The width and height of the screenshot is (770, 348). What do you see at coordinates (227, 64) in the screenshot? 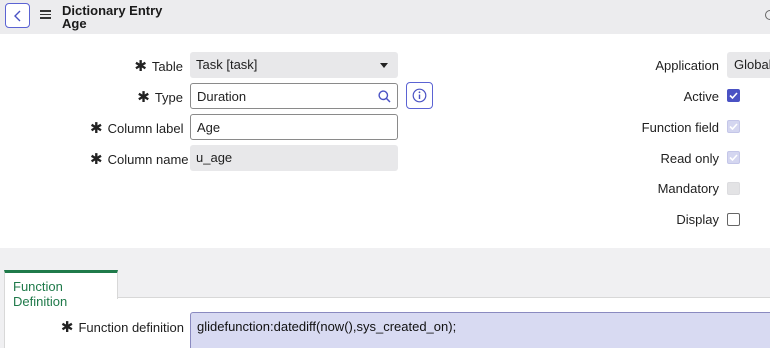
I see `table-value: Task [task]` at bounding box center [227, 64].